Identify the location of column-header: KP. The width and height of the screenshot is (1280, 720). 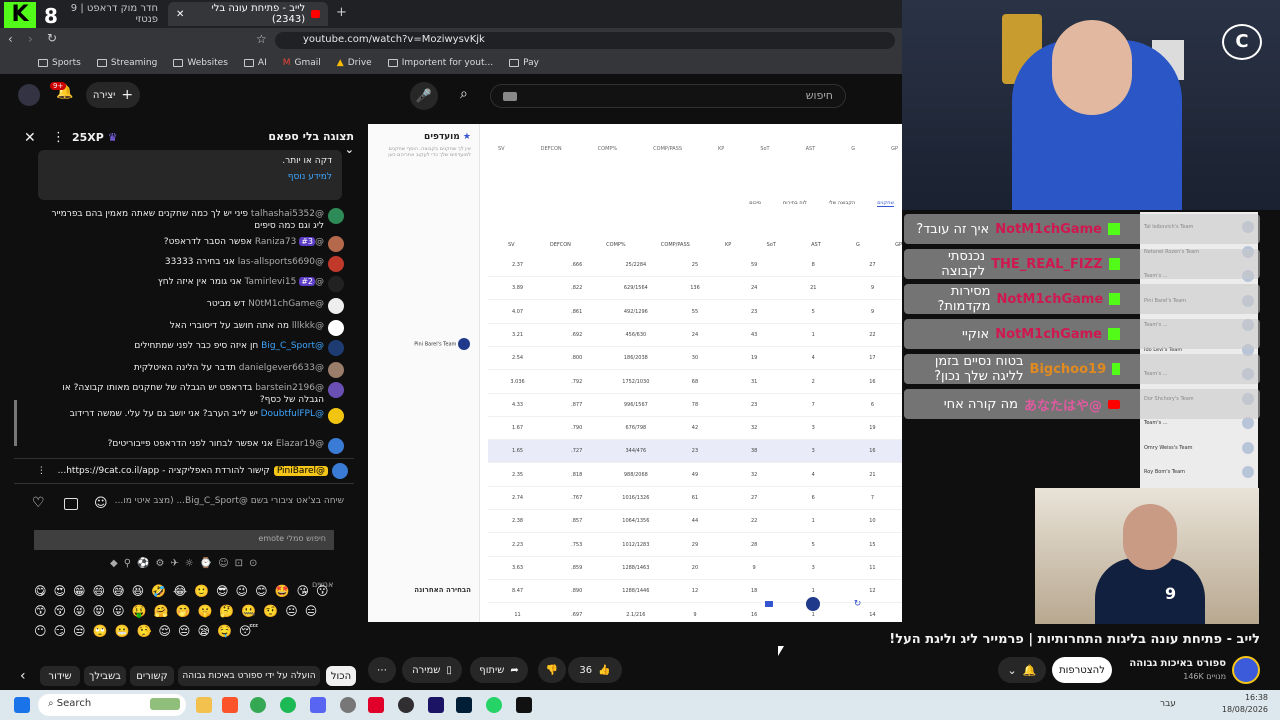
(721, 149).